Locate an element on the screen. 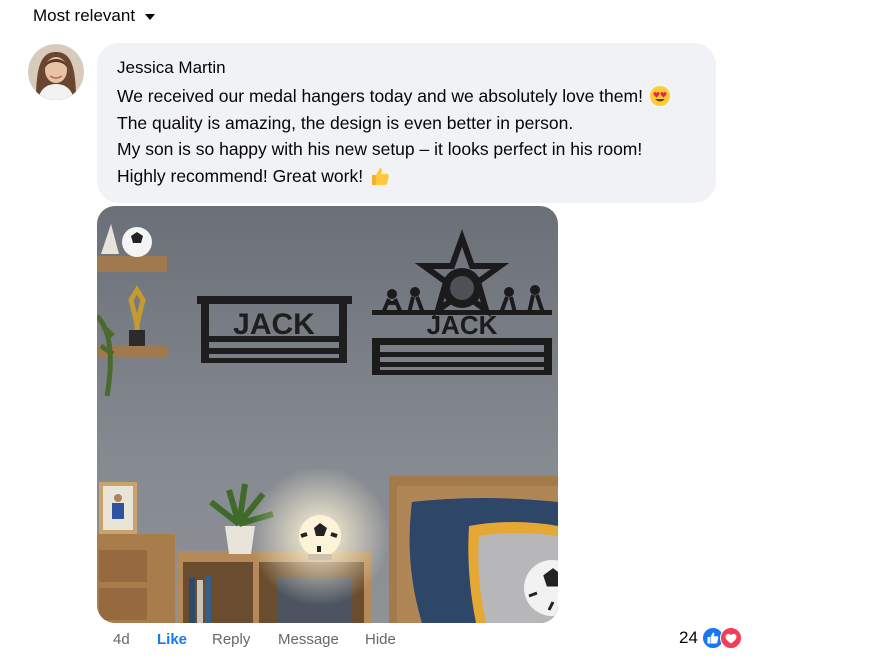 The width and height of the screenshot is (877, 658). reaction-summary: 24 is located at coordinates (710, 638).